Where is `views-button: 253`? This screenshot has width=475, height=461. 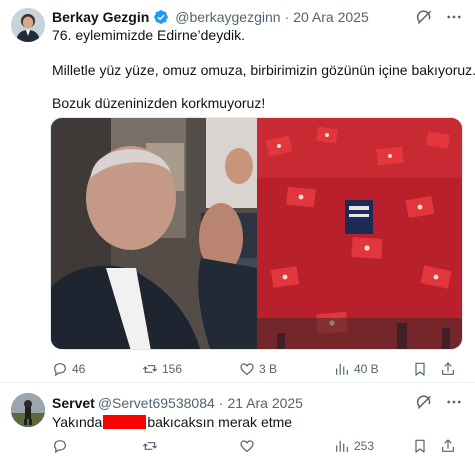
views-button: 253 is located at coordinates (354, 446).